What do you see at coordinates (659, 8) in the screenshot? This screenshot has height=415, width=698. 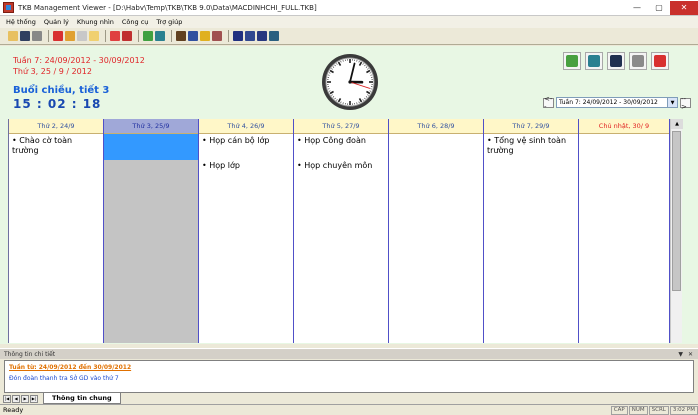 I see `maximize-button: ▢` at bounding box center [659, 8].